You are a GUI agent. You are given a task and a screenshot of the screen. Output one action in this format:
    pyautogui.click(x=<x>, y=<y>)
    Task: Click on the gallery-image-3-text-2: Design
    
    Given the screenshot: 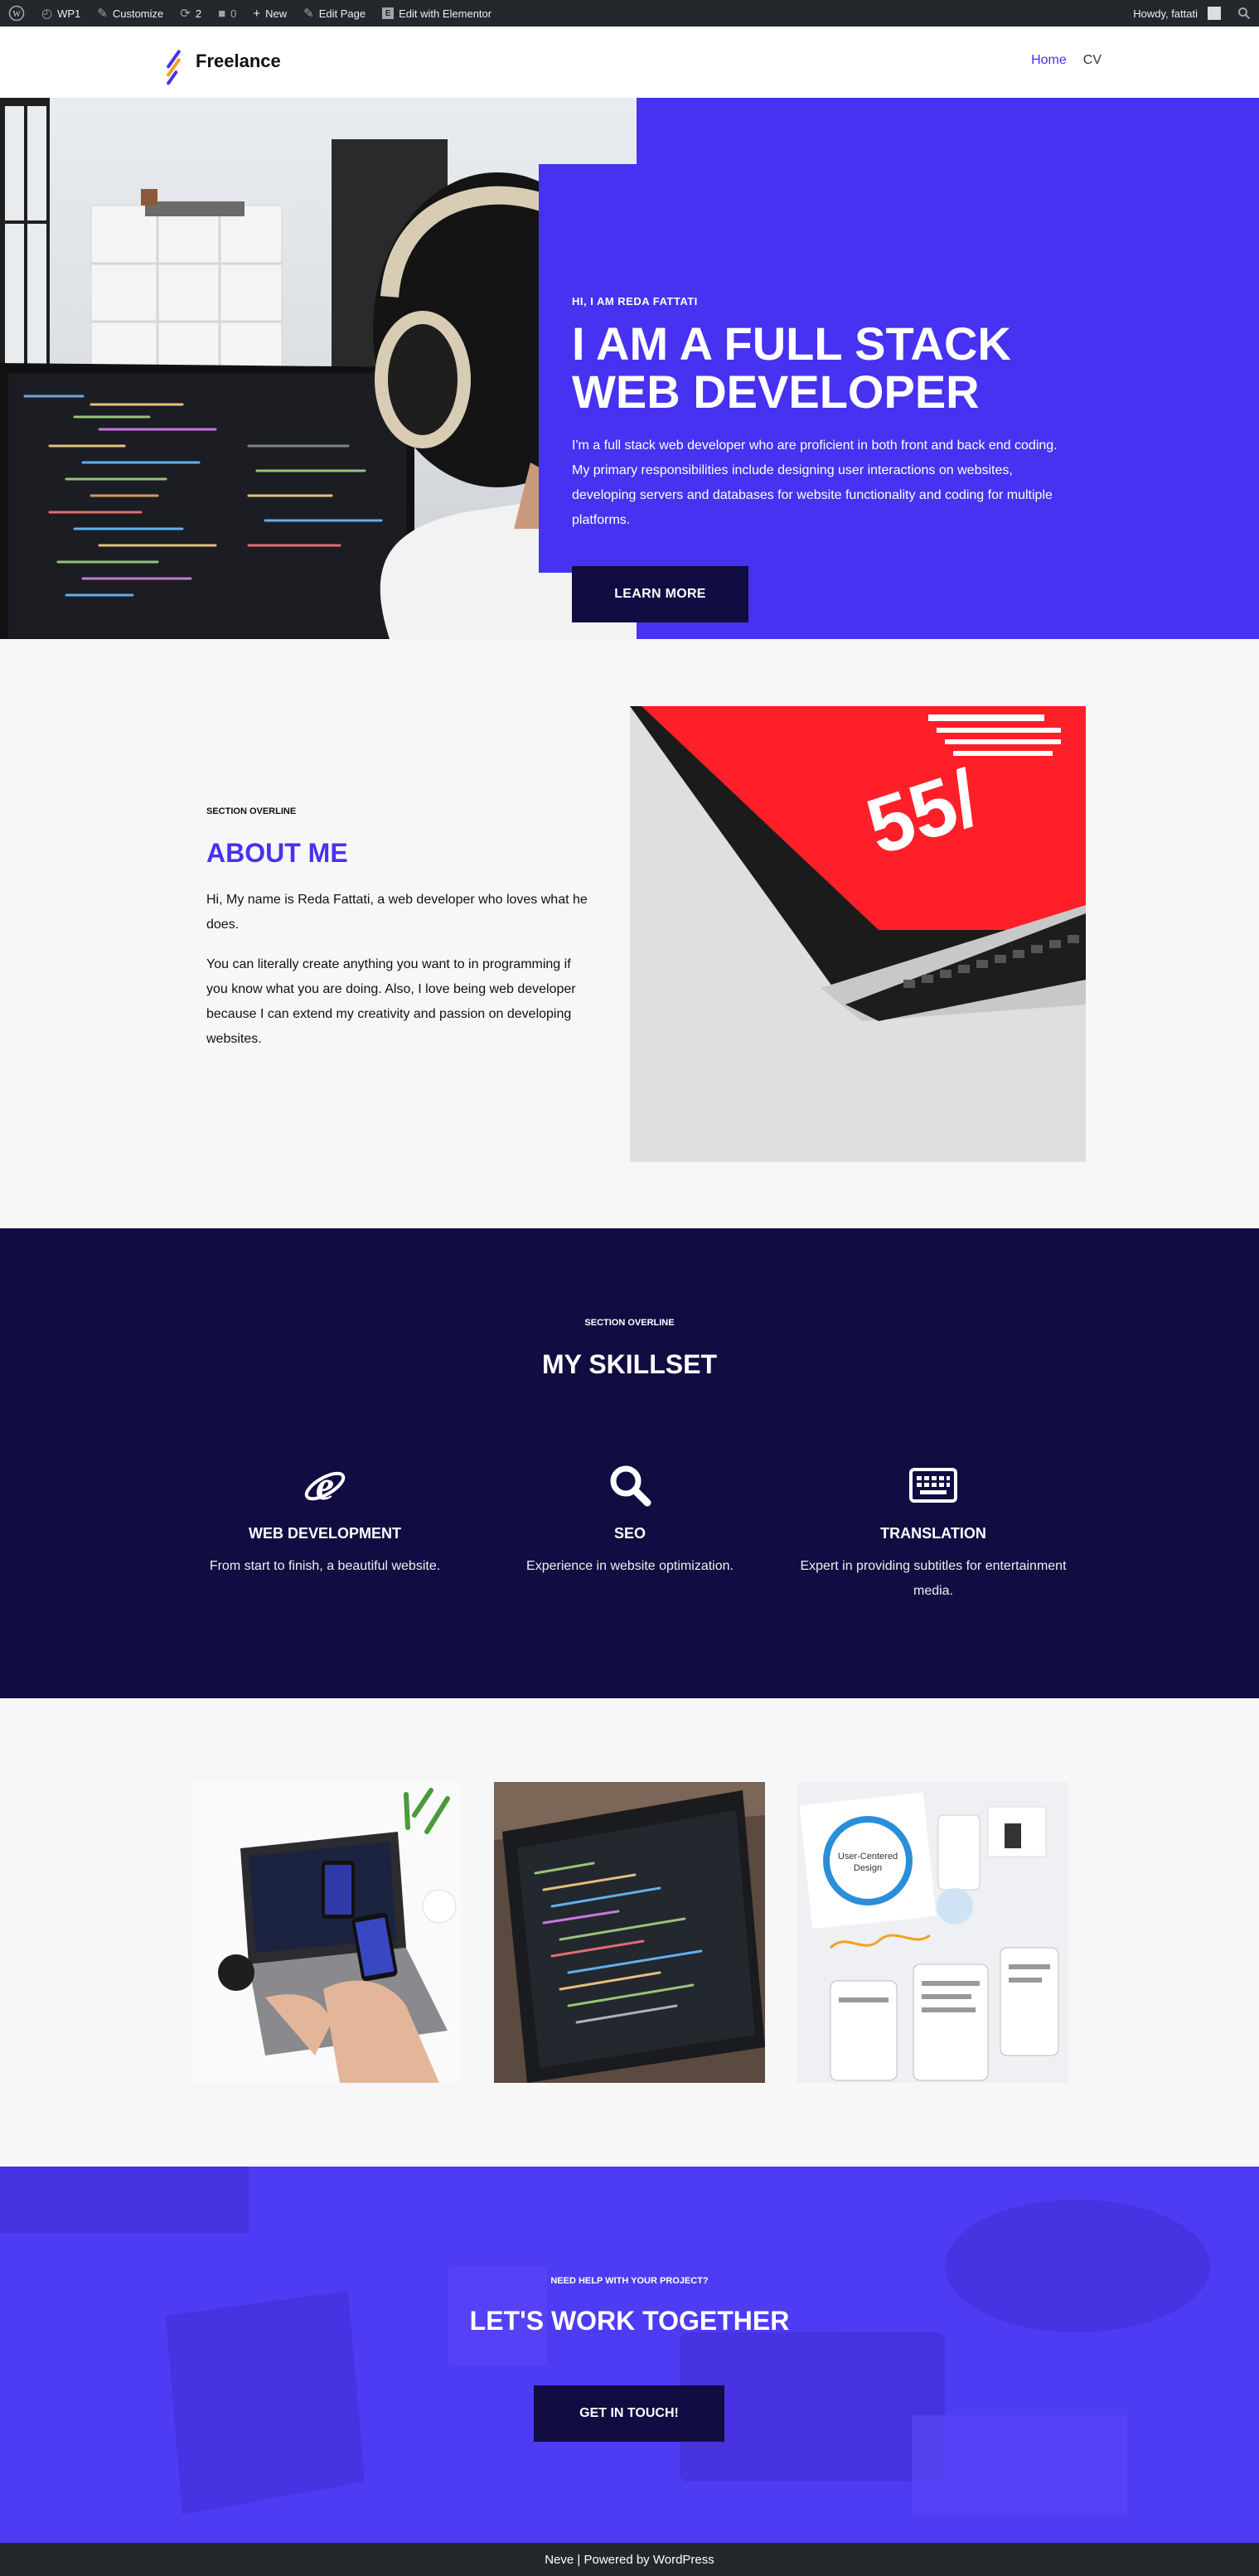 What is the action you would take?
    pyautogui.click(x=868, y=1868)
    